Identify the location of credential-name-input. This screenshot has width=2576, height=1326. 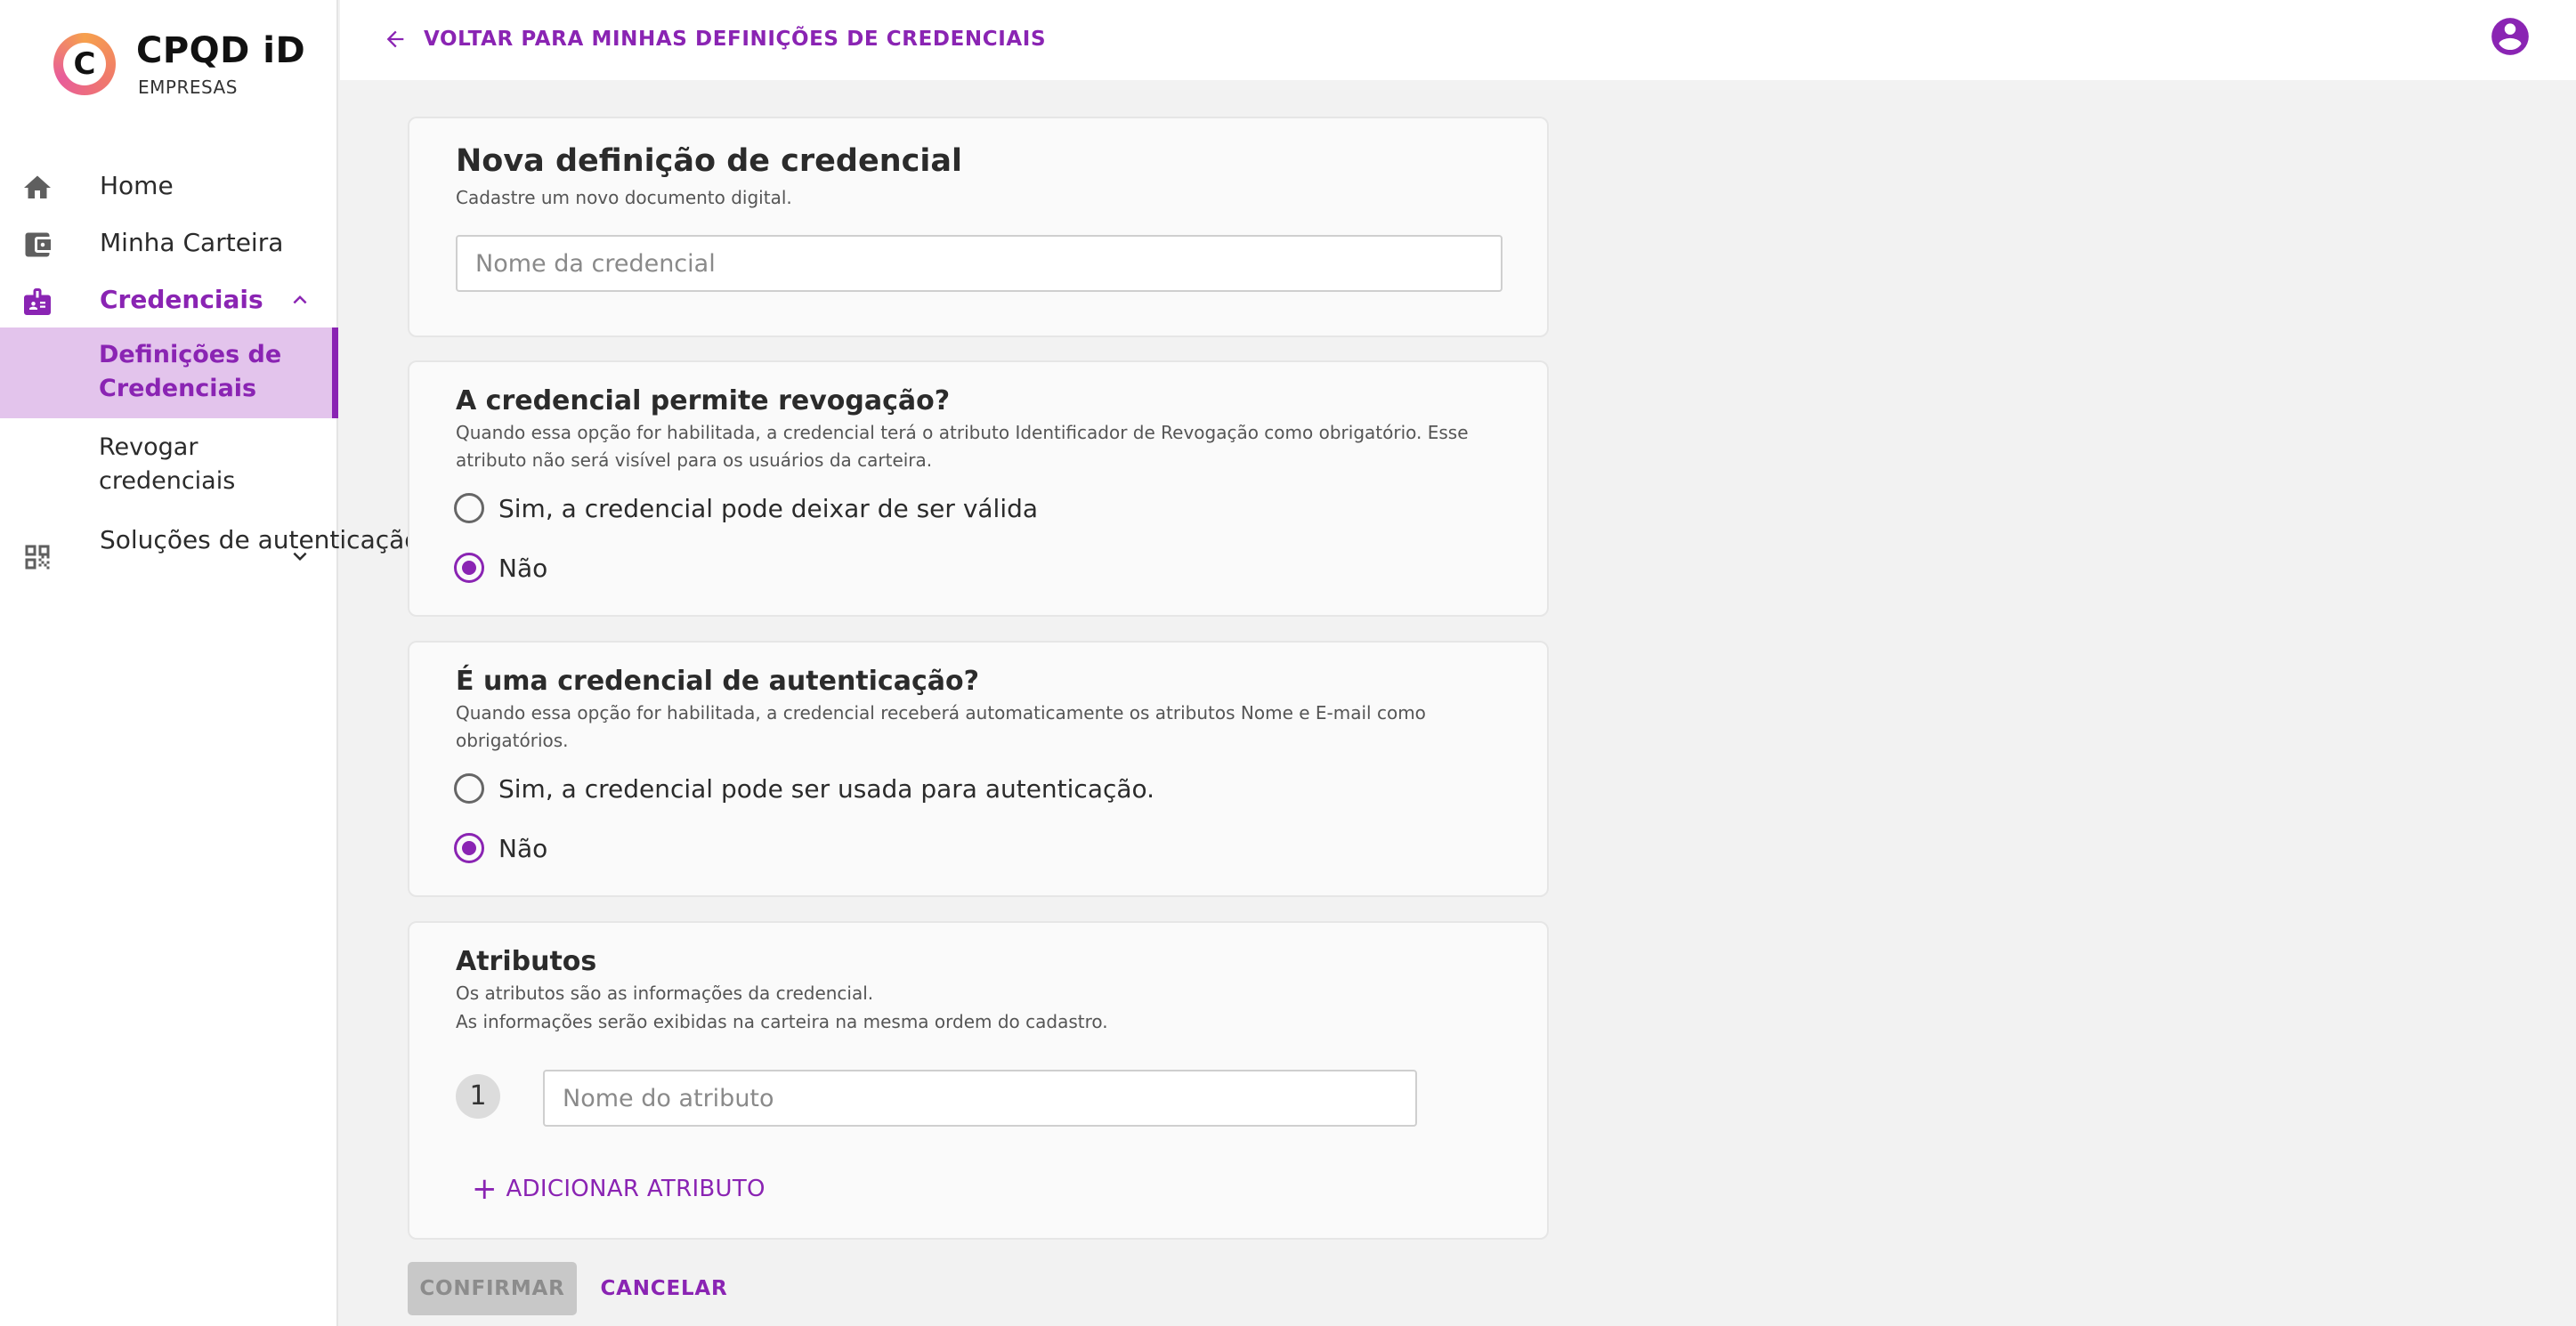
(979, 263).